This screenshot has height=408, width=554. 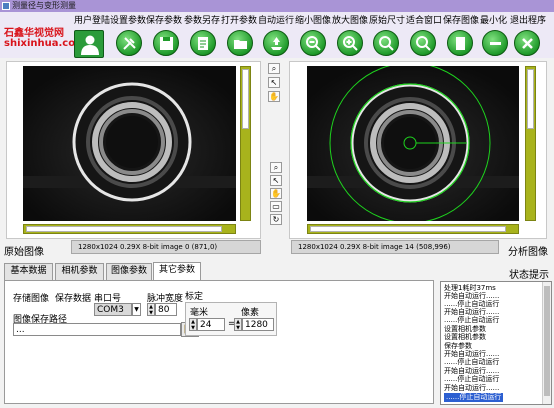 What do you see at coordinates (73, 299) in the screenshot?
I see `save-data-label: 保存数据` at bounding box center [73, 299].